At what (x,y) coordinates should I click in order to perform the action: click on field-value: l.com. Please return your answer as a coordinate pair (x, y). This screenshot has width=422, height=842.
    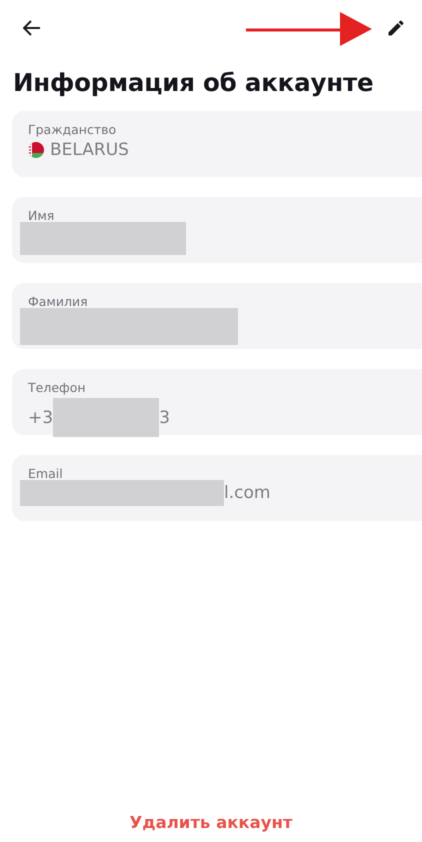
    Looking at the image, I should click on (247, 493).